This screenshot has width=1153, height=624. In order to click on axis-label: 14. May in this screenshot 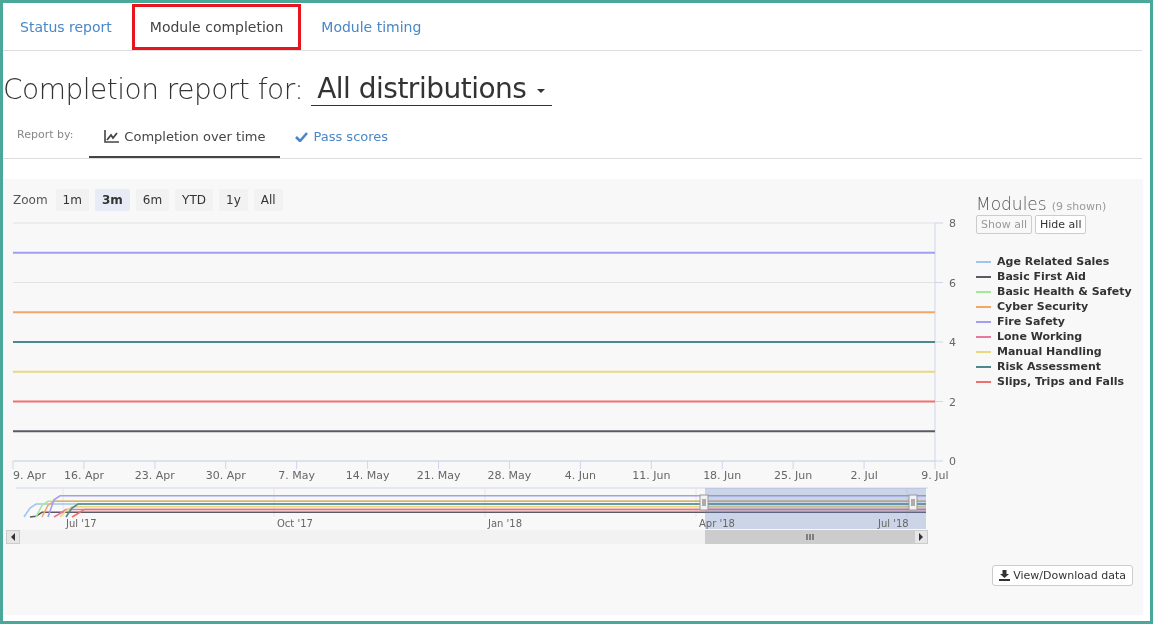, I will do `click(367, 475)`.